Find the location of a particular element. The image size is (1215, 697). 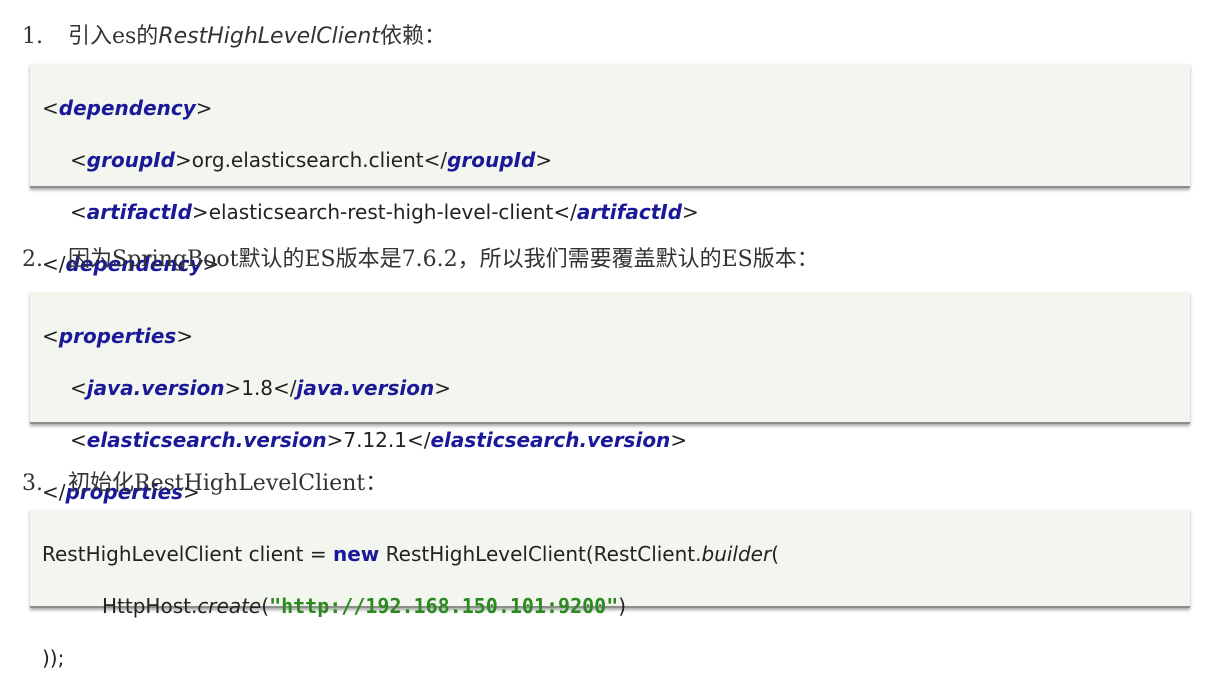

step-1-heading: 1. 引入es的RestHighLevelClient依赖： is located at coordinates (234, 37).